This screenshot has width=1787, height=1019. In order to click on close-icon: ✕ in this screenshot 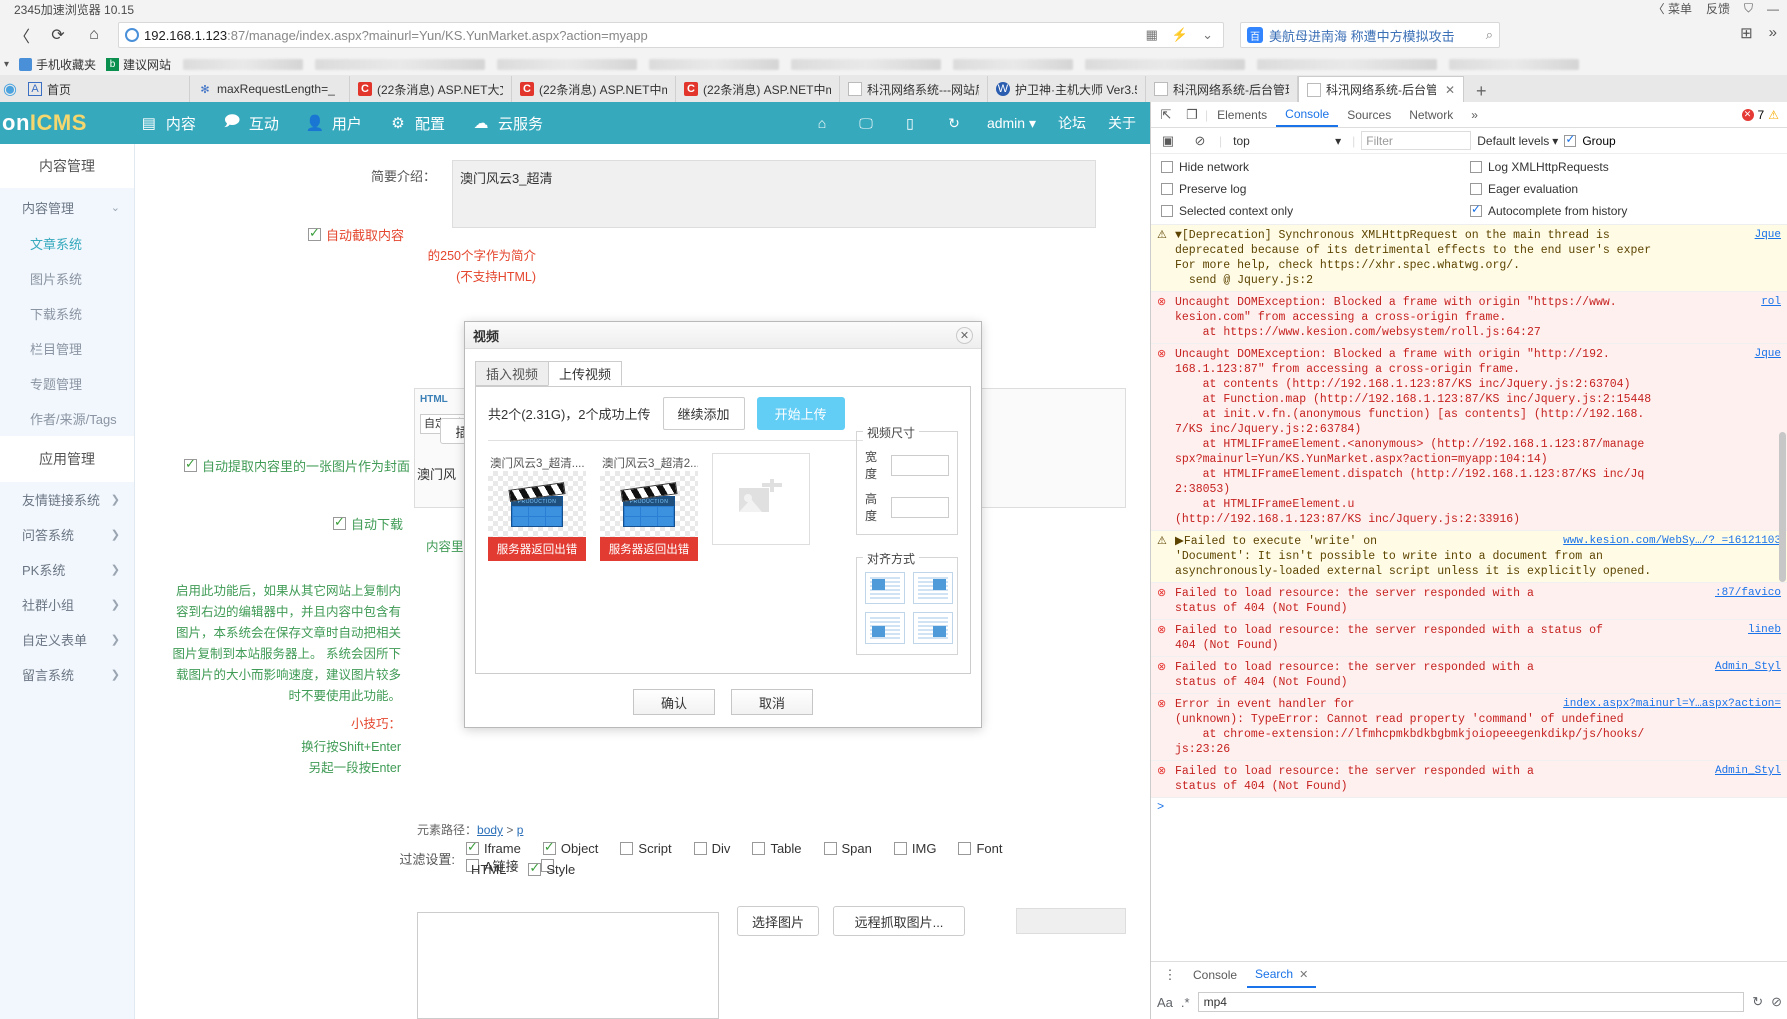, I will do `click(964, 335)`.